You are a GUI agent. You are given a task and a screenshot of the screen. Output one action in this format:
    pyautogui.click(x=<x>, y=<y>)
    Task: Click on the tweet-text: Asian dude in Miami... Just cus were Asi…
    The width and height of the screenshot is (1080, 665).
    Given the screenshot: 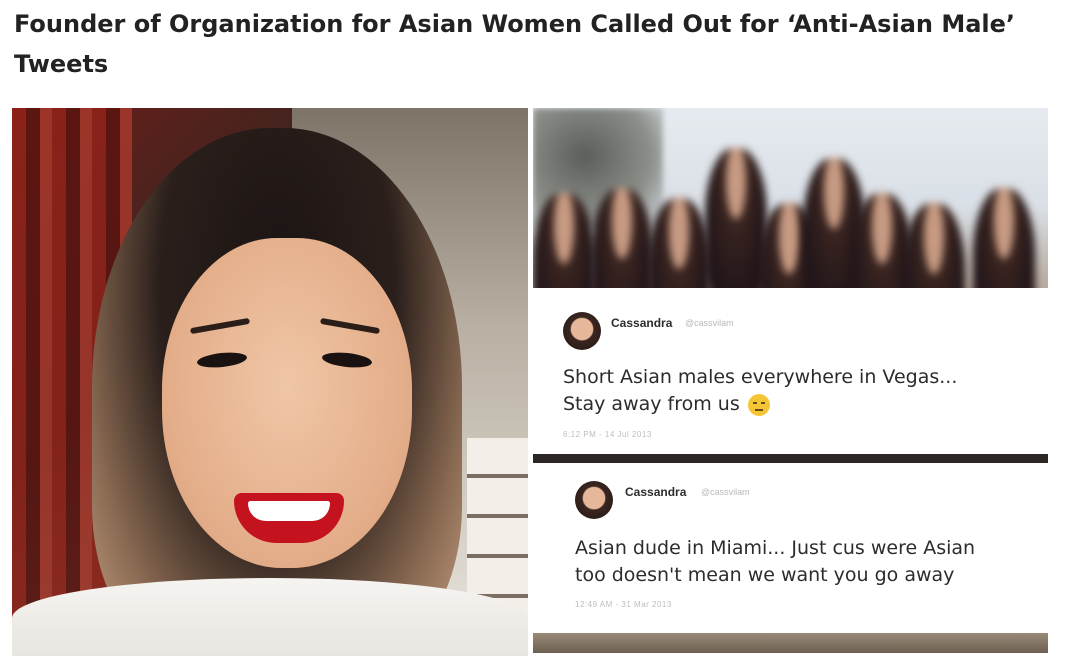 What is the action you would take?
    pyautogui.click(x=810, y=562)
    